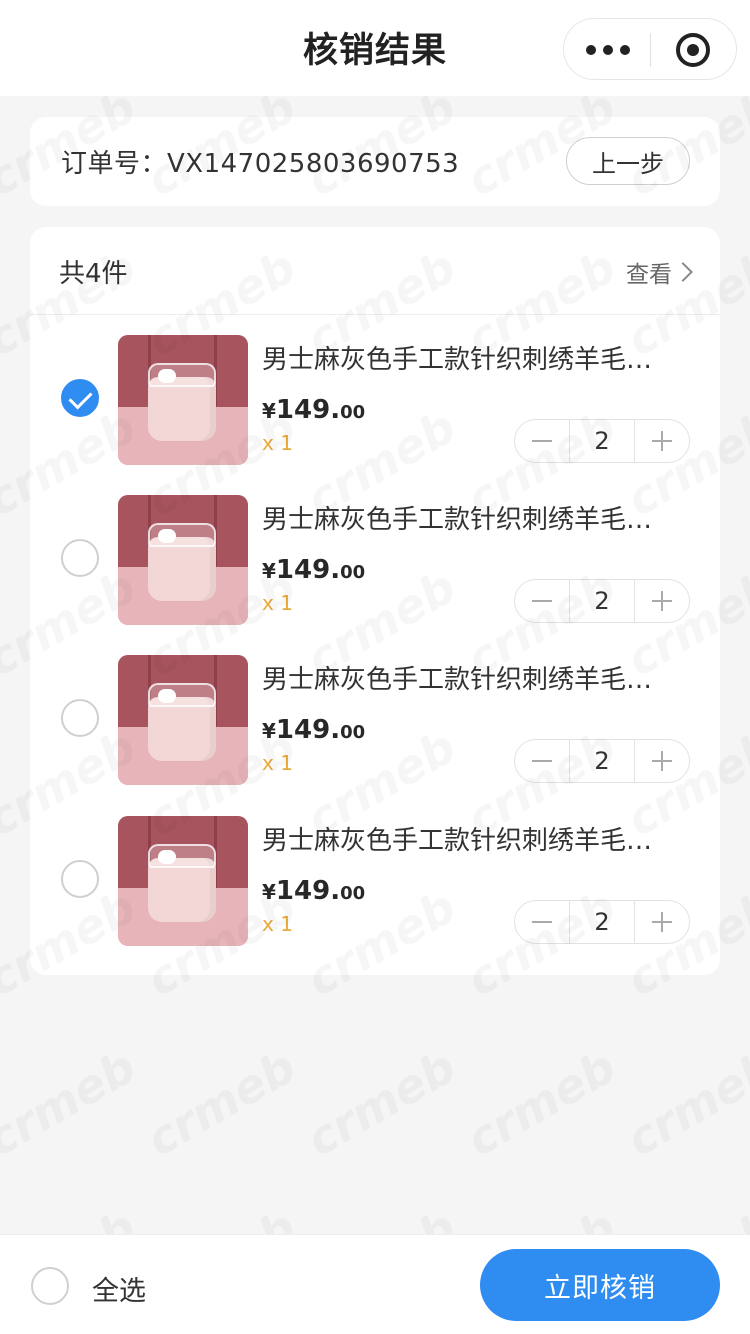 Image resolution: width=750 pixels, height=1334 pixels. I want to click on mini-program-capsule, so click(650, 49).